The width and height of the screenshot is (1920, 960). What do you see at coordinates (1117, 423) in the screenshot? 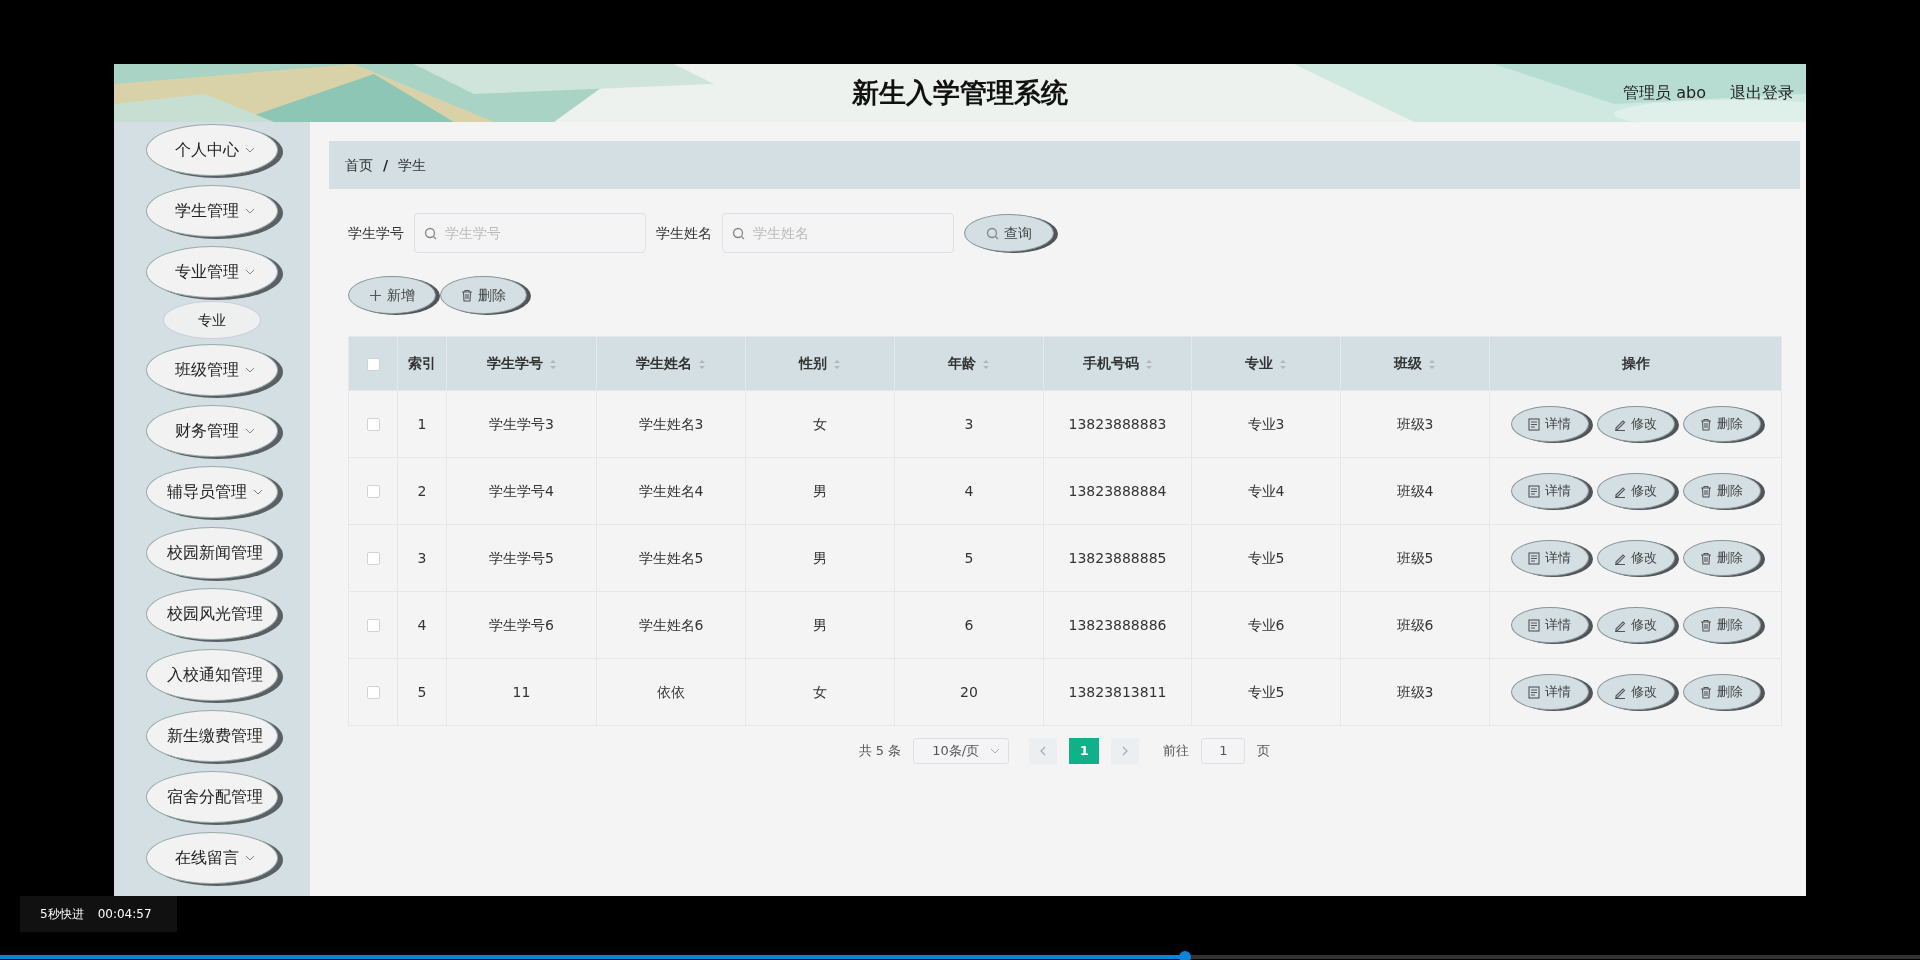
I see `table-cell: 13823888883` at bounding box center [1117, 423].